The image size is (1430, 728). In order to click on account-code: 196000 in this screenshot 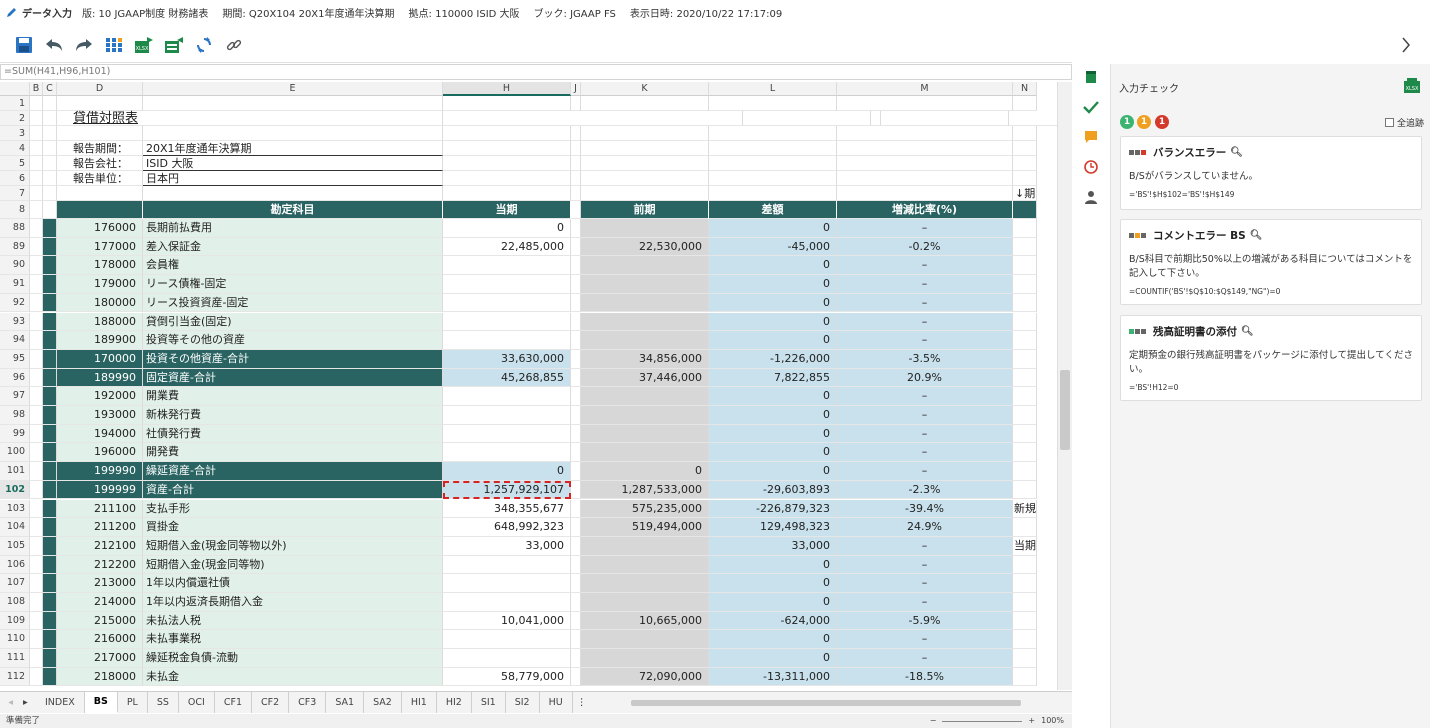, I will do `click(100, 453)`.